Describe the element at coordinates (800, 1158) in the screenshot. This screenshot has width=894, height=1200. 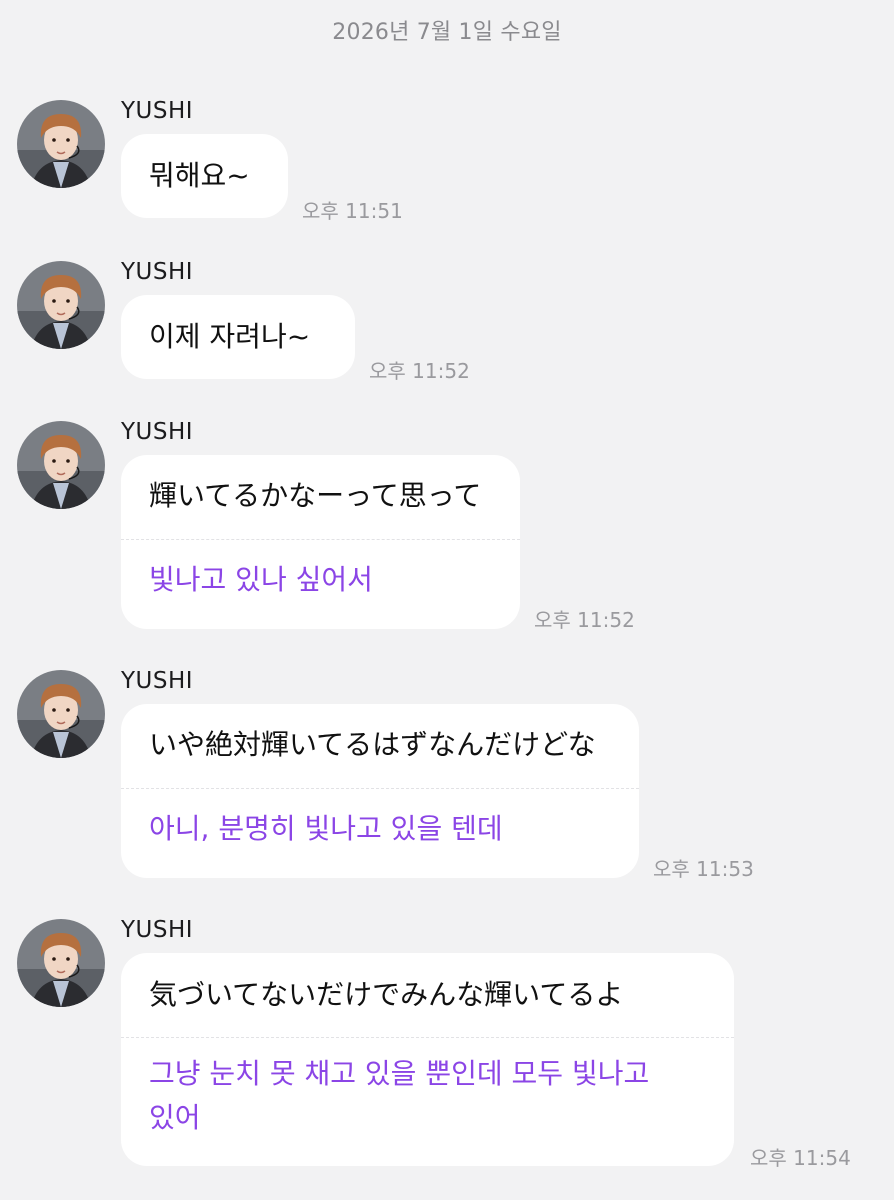
I see `timestamp: 오후 11:54` at that location.